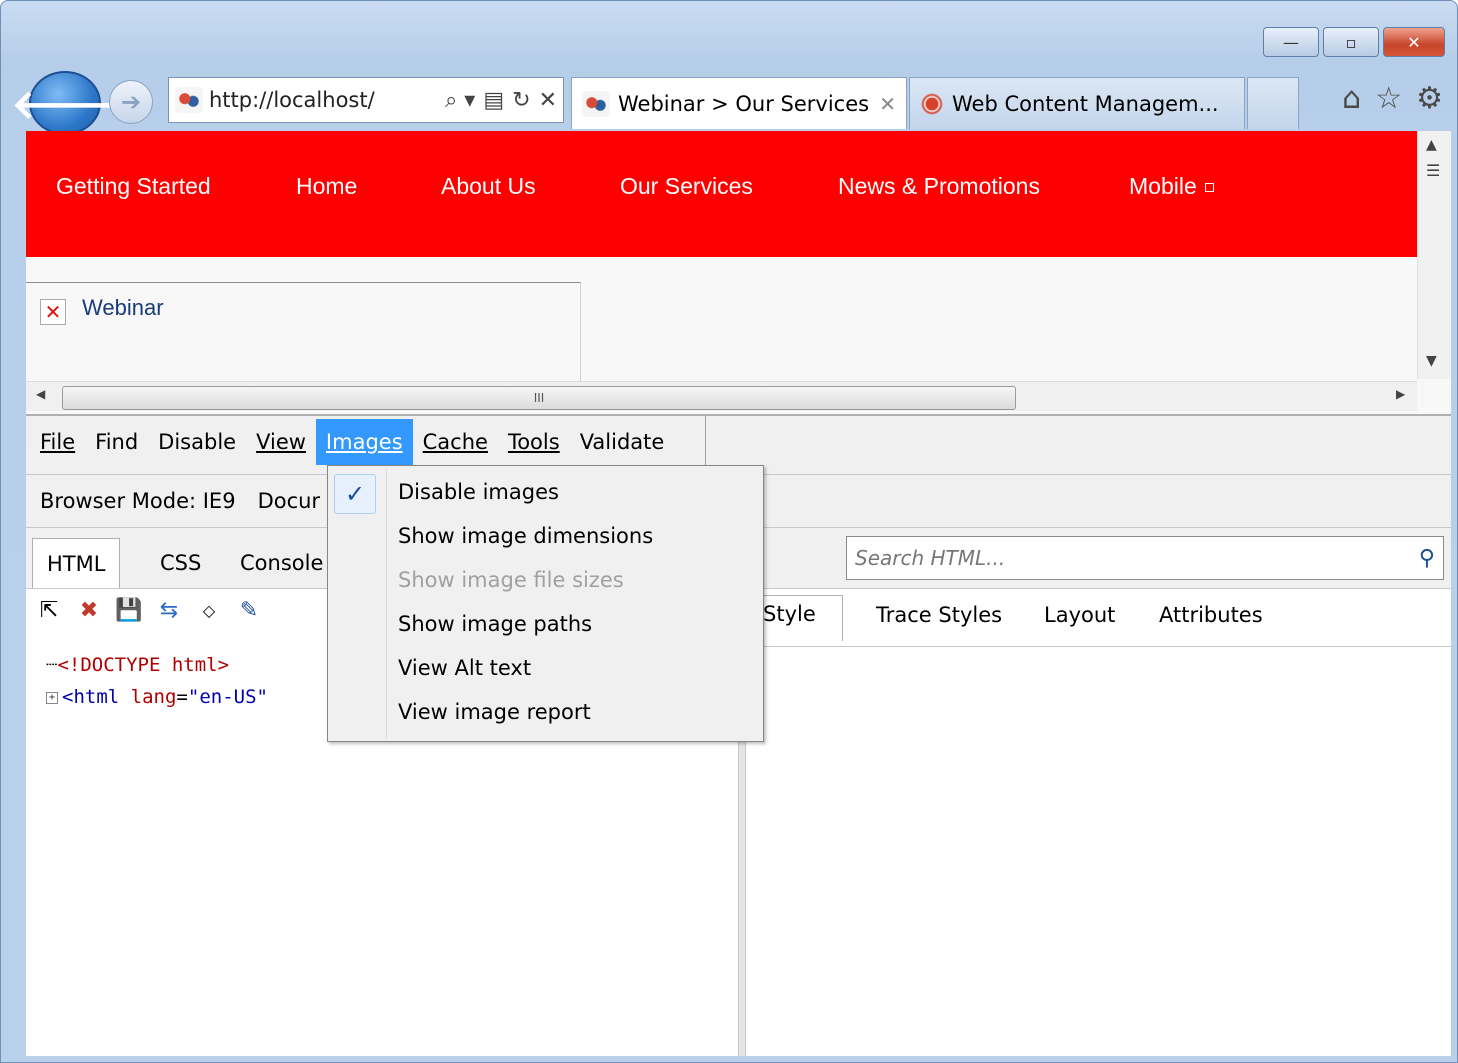 Image resolution: width=1458 pixels, height=1063 pixels. What do you see at coordinates (460, 100) in the screenshot?
I see `search-dropdown-icon: ⌕ ▾` at bounding box center [460, 100].